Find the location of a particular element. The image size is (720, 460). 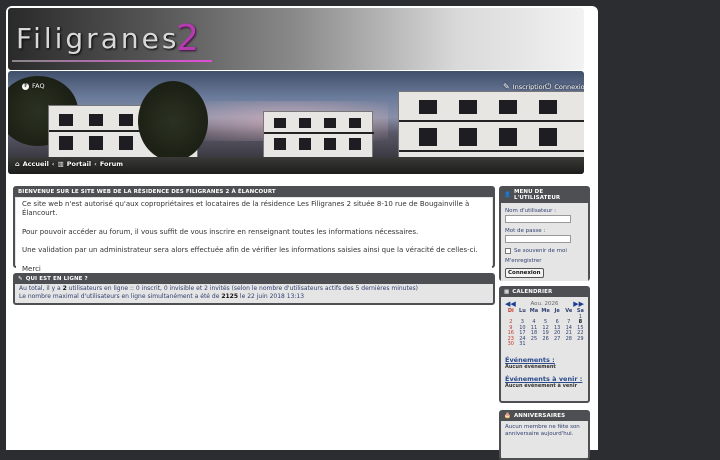

register-side-link: M'enregistrer is located at coordinates (544, 261).